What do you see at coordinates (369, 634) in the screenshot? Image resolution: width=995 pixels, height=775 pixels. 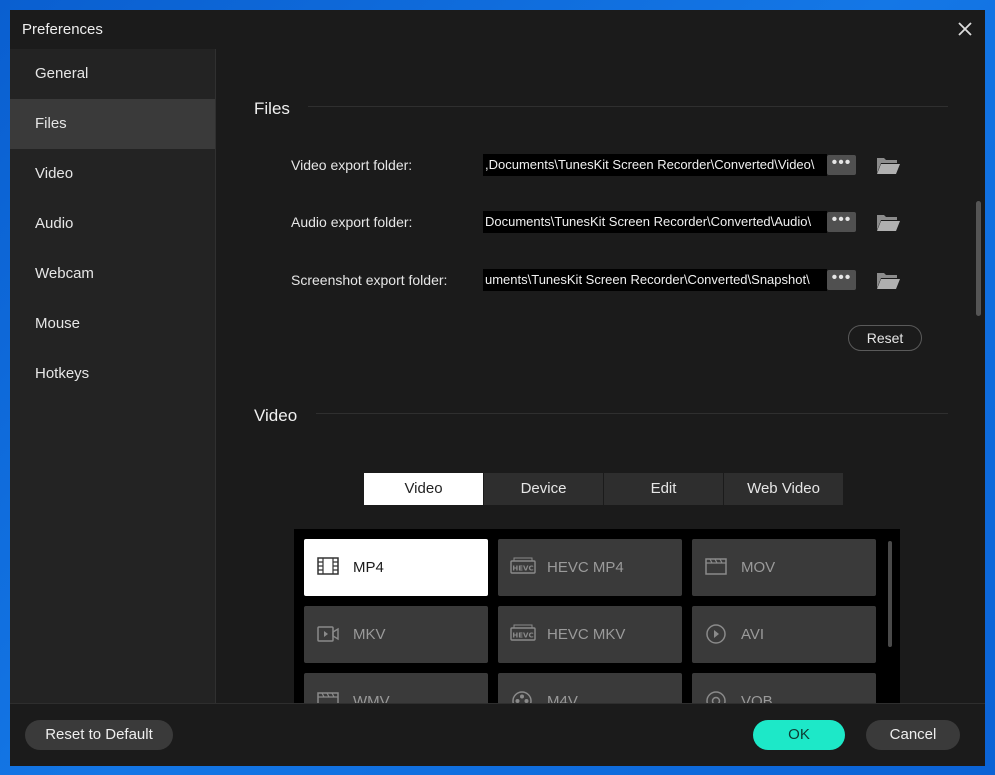 I see `format-label: MKV` at bounding box center [369, 634].